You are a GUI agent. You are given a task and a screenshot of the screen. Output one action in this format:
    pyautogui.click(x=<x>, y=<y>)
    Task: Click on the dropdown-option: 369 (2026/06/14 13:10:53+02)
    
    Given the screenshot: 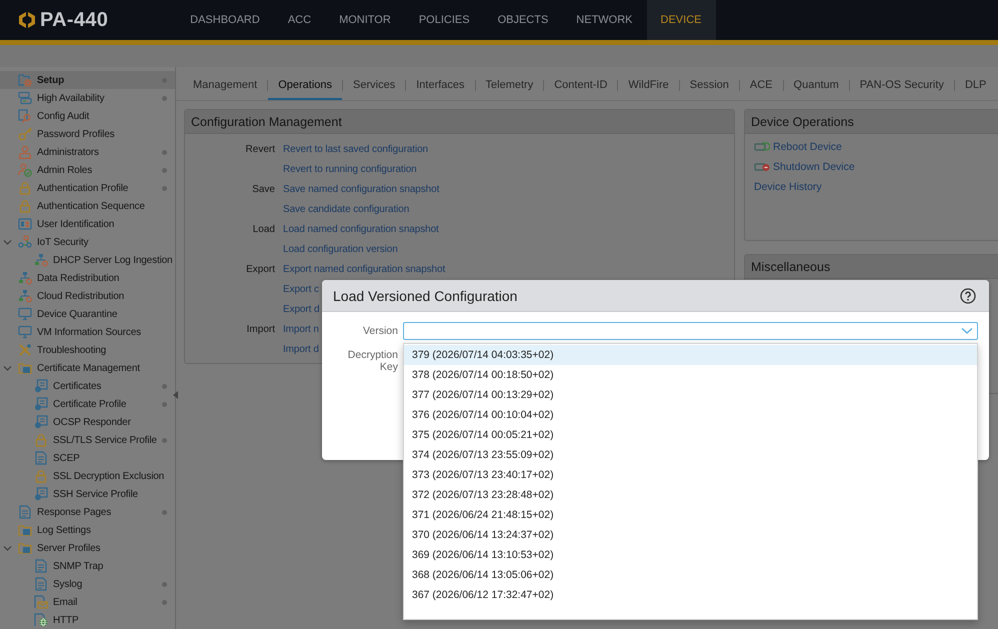 What is the action you would take?
    pyautogui.click(x=690, y=555)
    